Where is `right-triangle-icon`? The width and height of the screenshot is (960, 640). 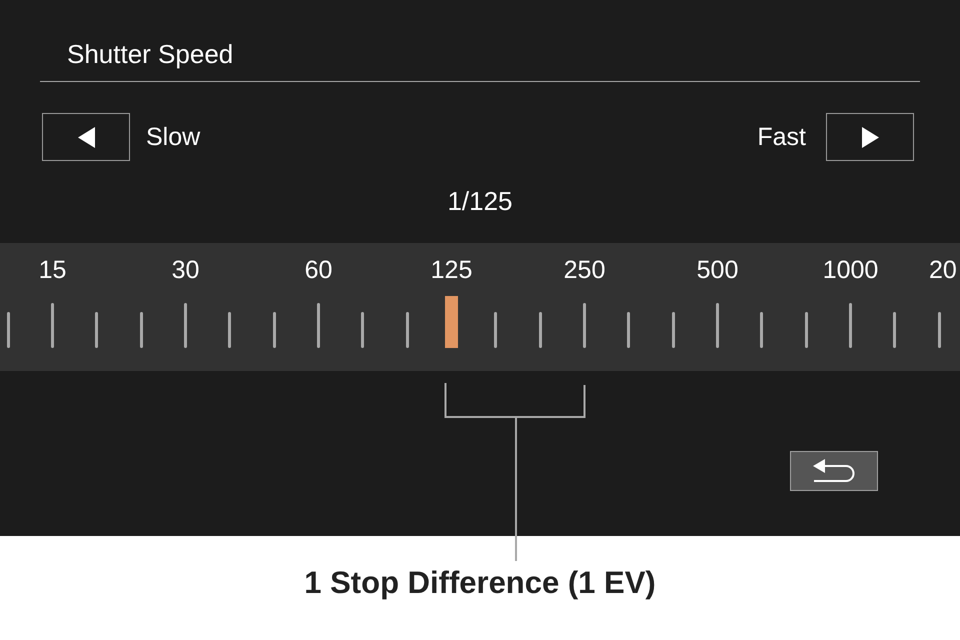
right-triangle-icon is located at coordinates (870, 137).